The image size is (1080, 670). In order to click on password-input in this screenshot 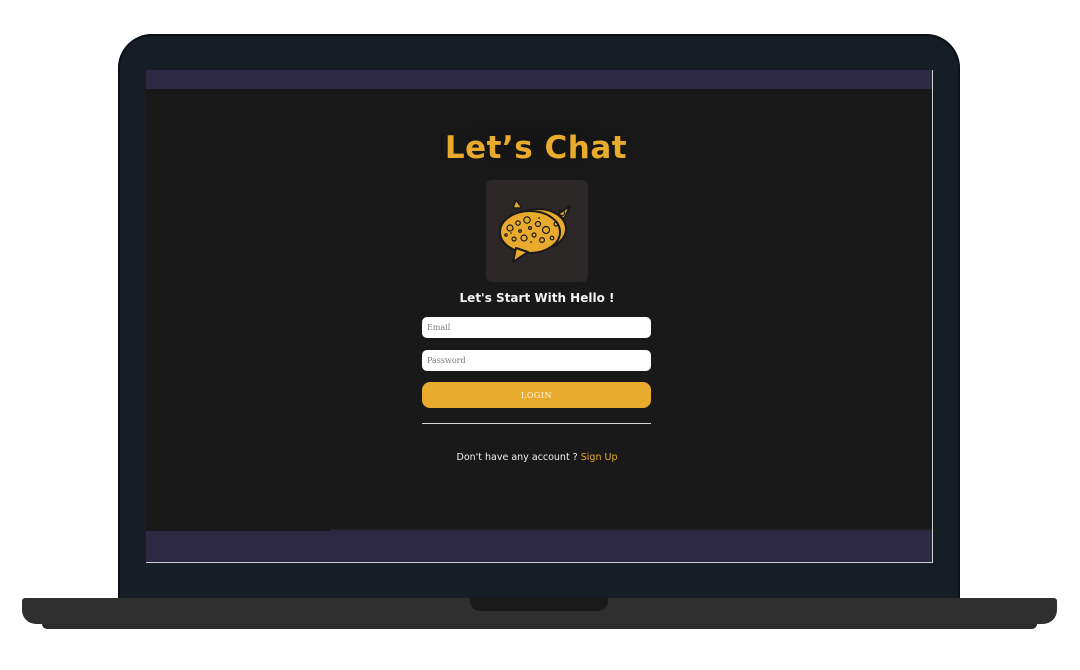, I will do `click(536, 360)`.